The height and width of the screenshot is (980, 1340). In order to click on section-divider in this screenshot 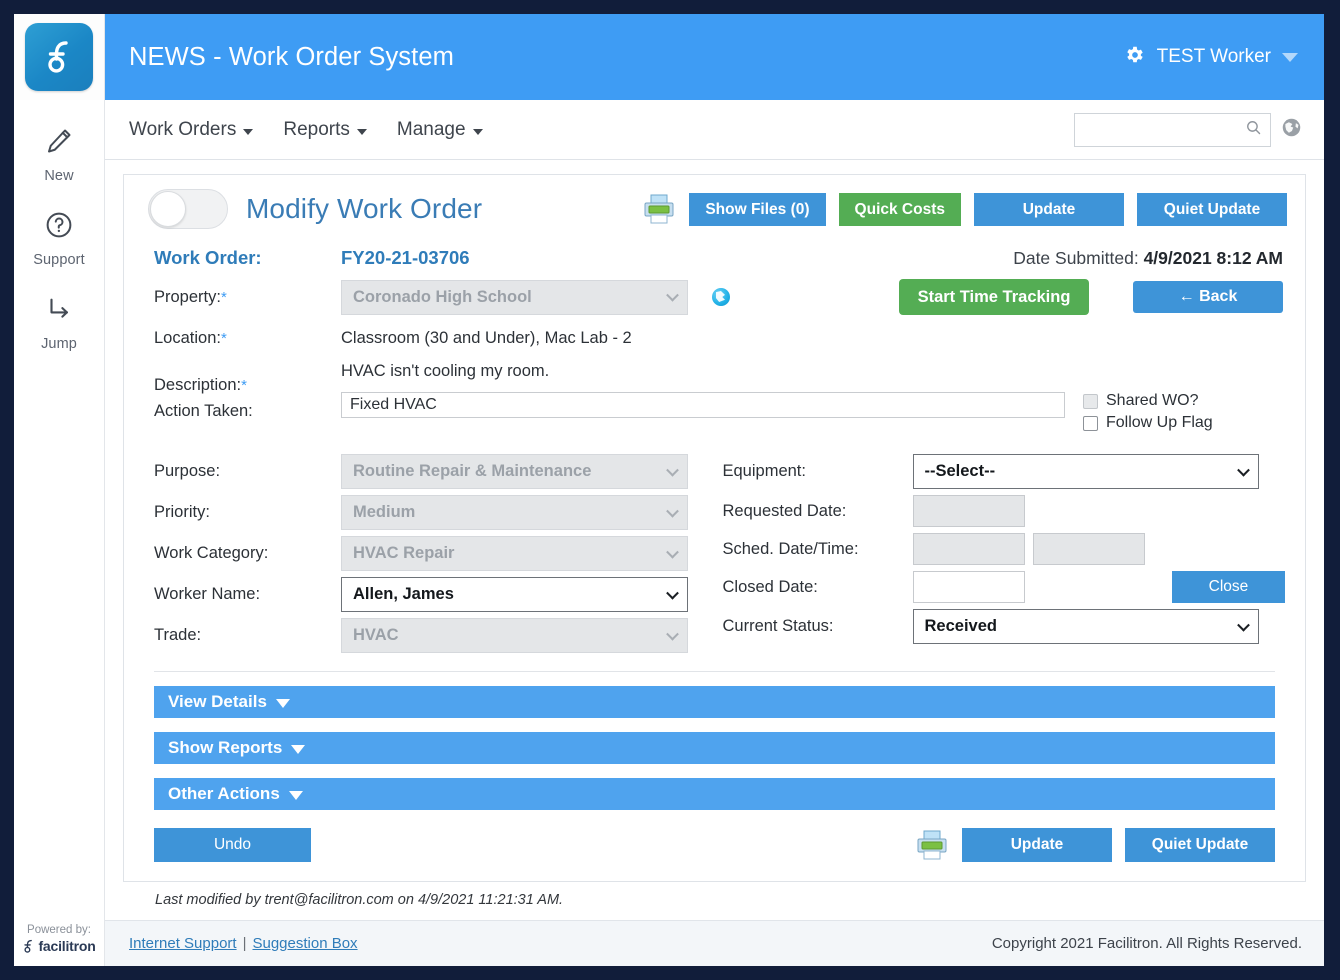, I will do `click(714, 671)`.